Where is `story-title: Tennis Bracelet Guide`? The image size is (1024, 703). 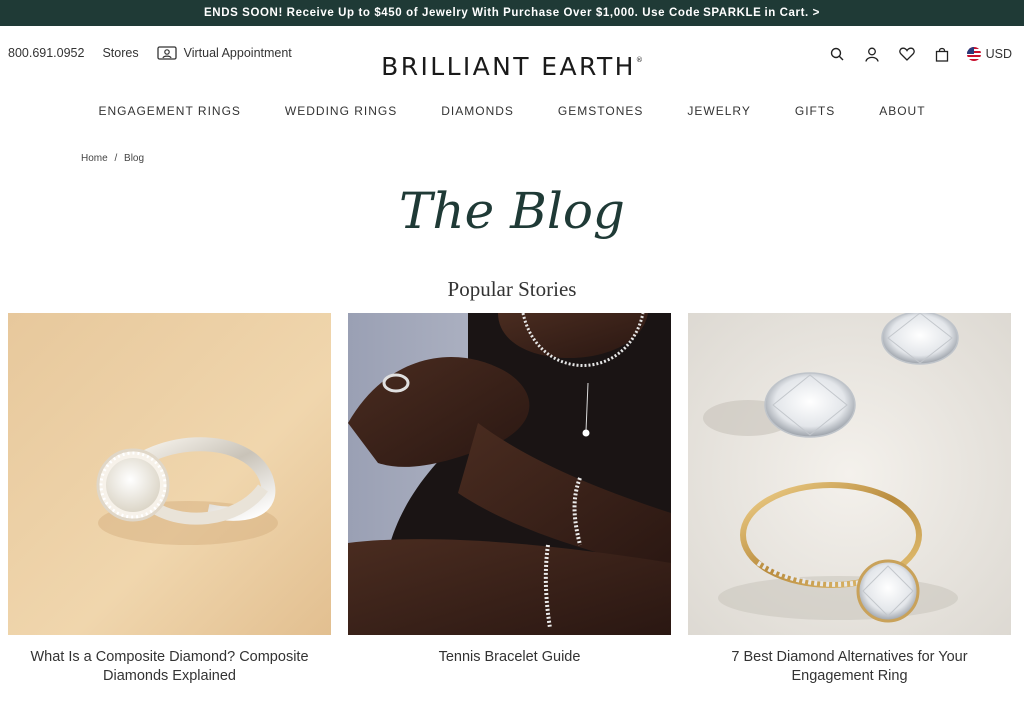 story-title: Tennis Bracelet Guide is located at coordinates (509, 657).